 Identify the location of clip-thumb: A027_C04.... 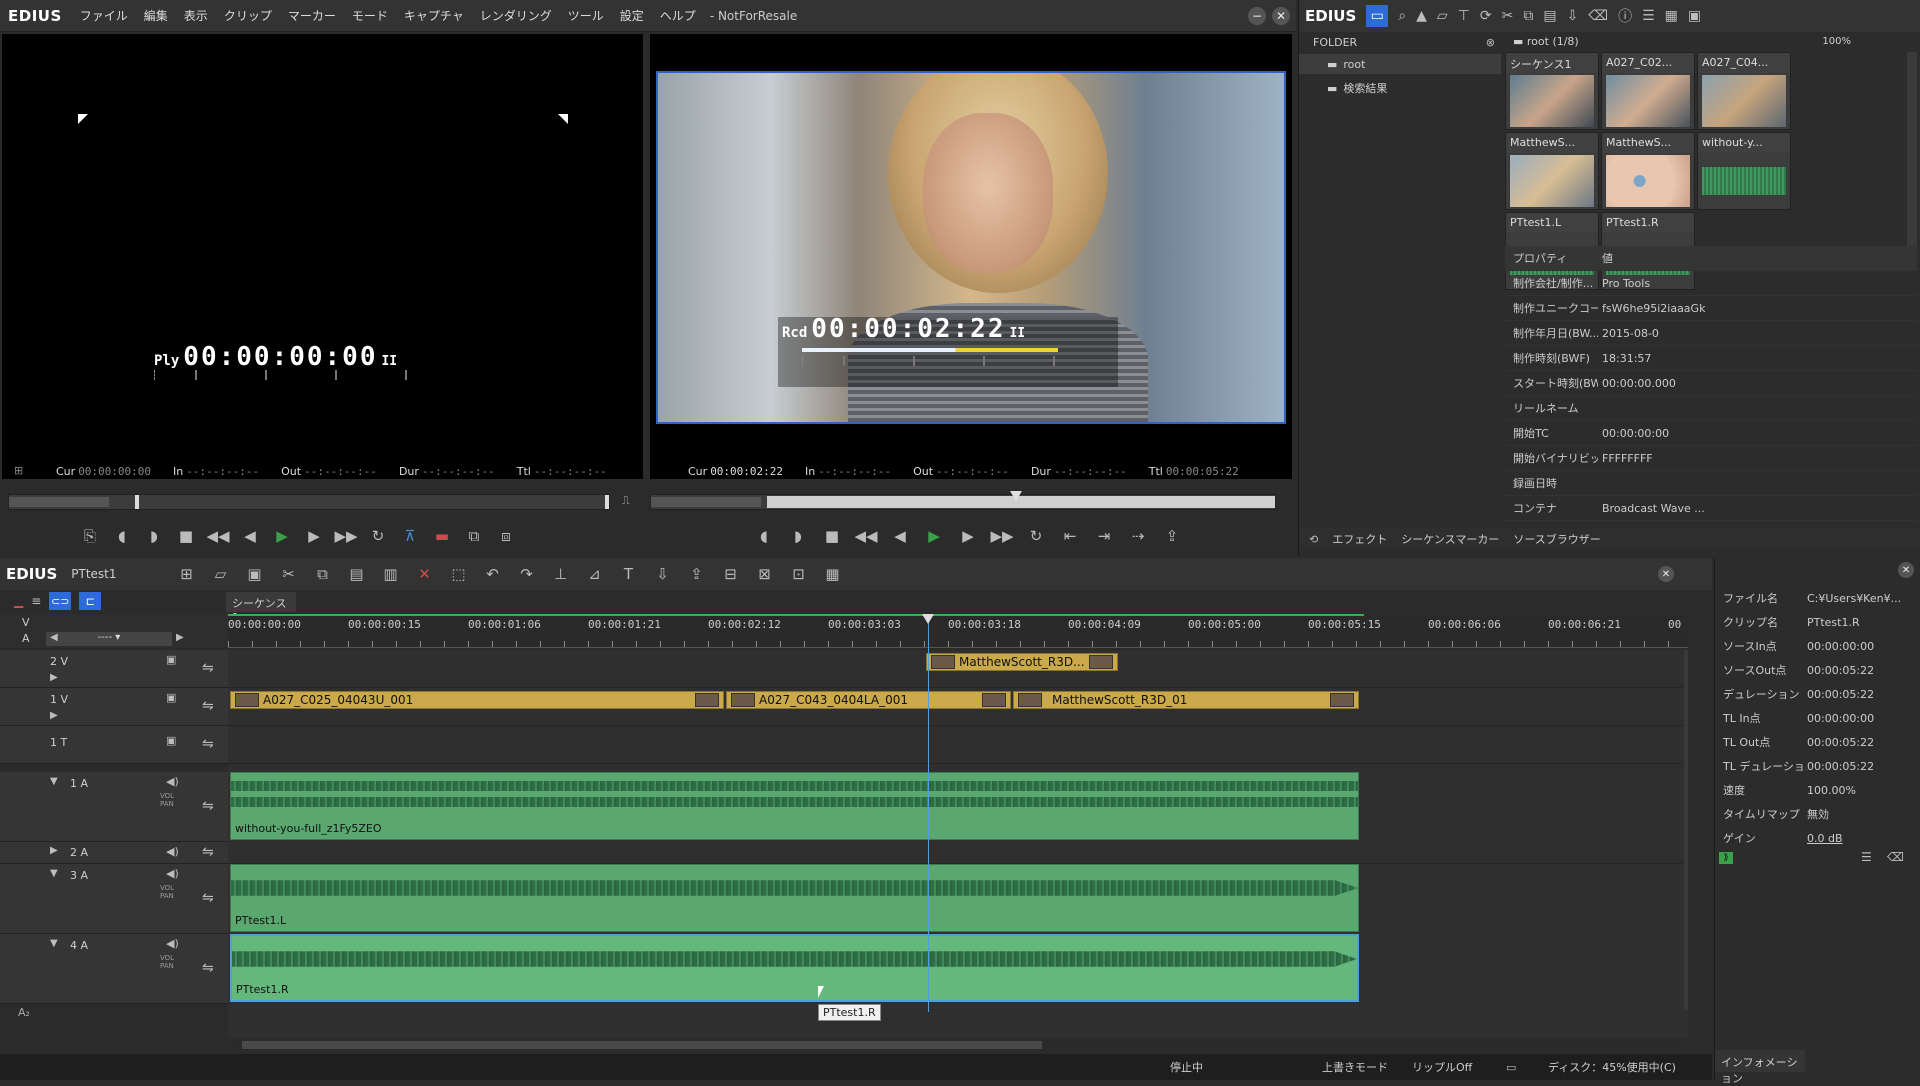
(1744, 91).